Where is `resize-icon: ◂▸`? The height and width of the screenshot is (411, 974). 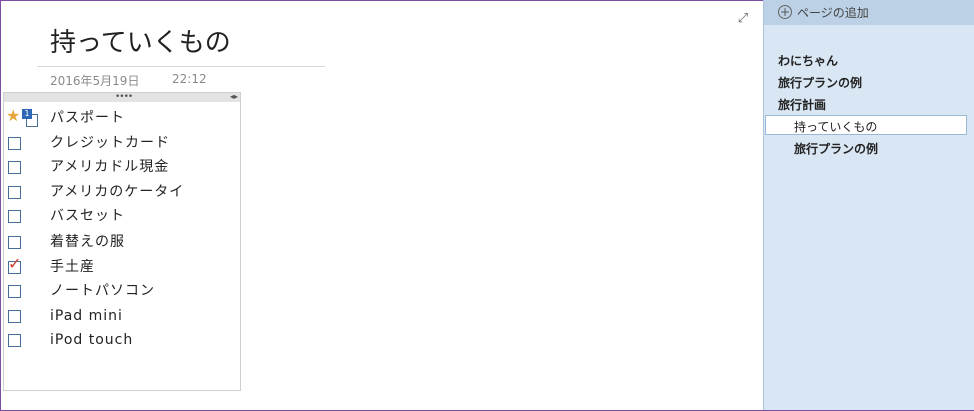
resize-icon: ◂▸ is located at coordinates (234, 96).